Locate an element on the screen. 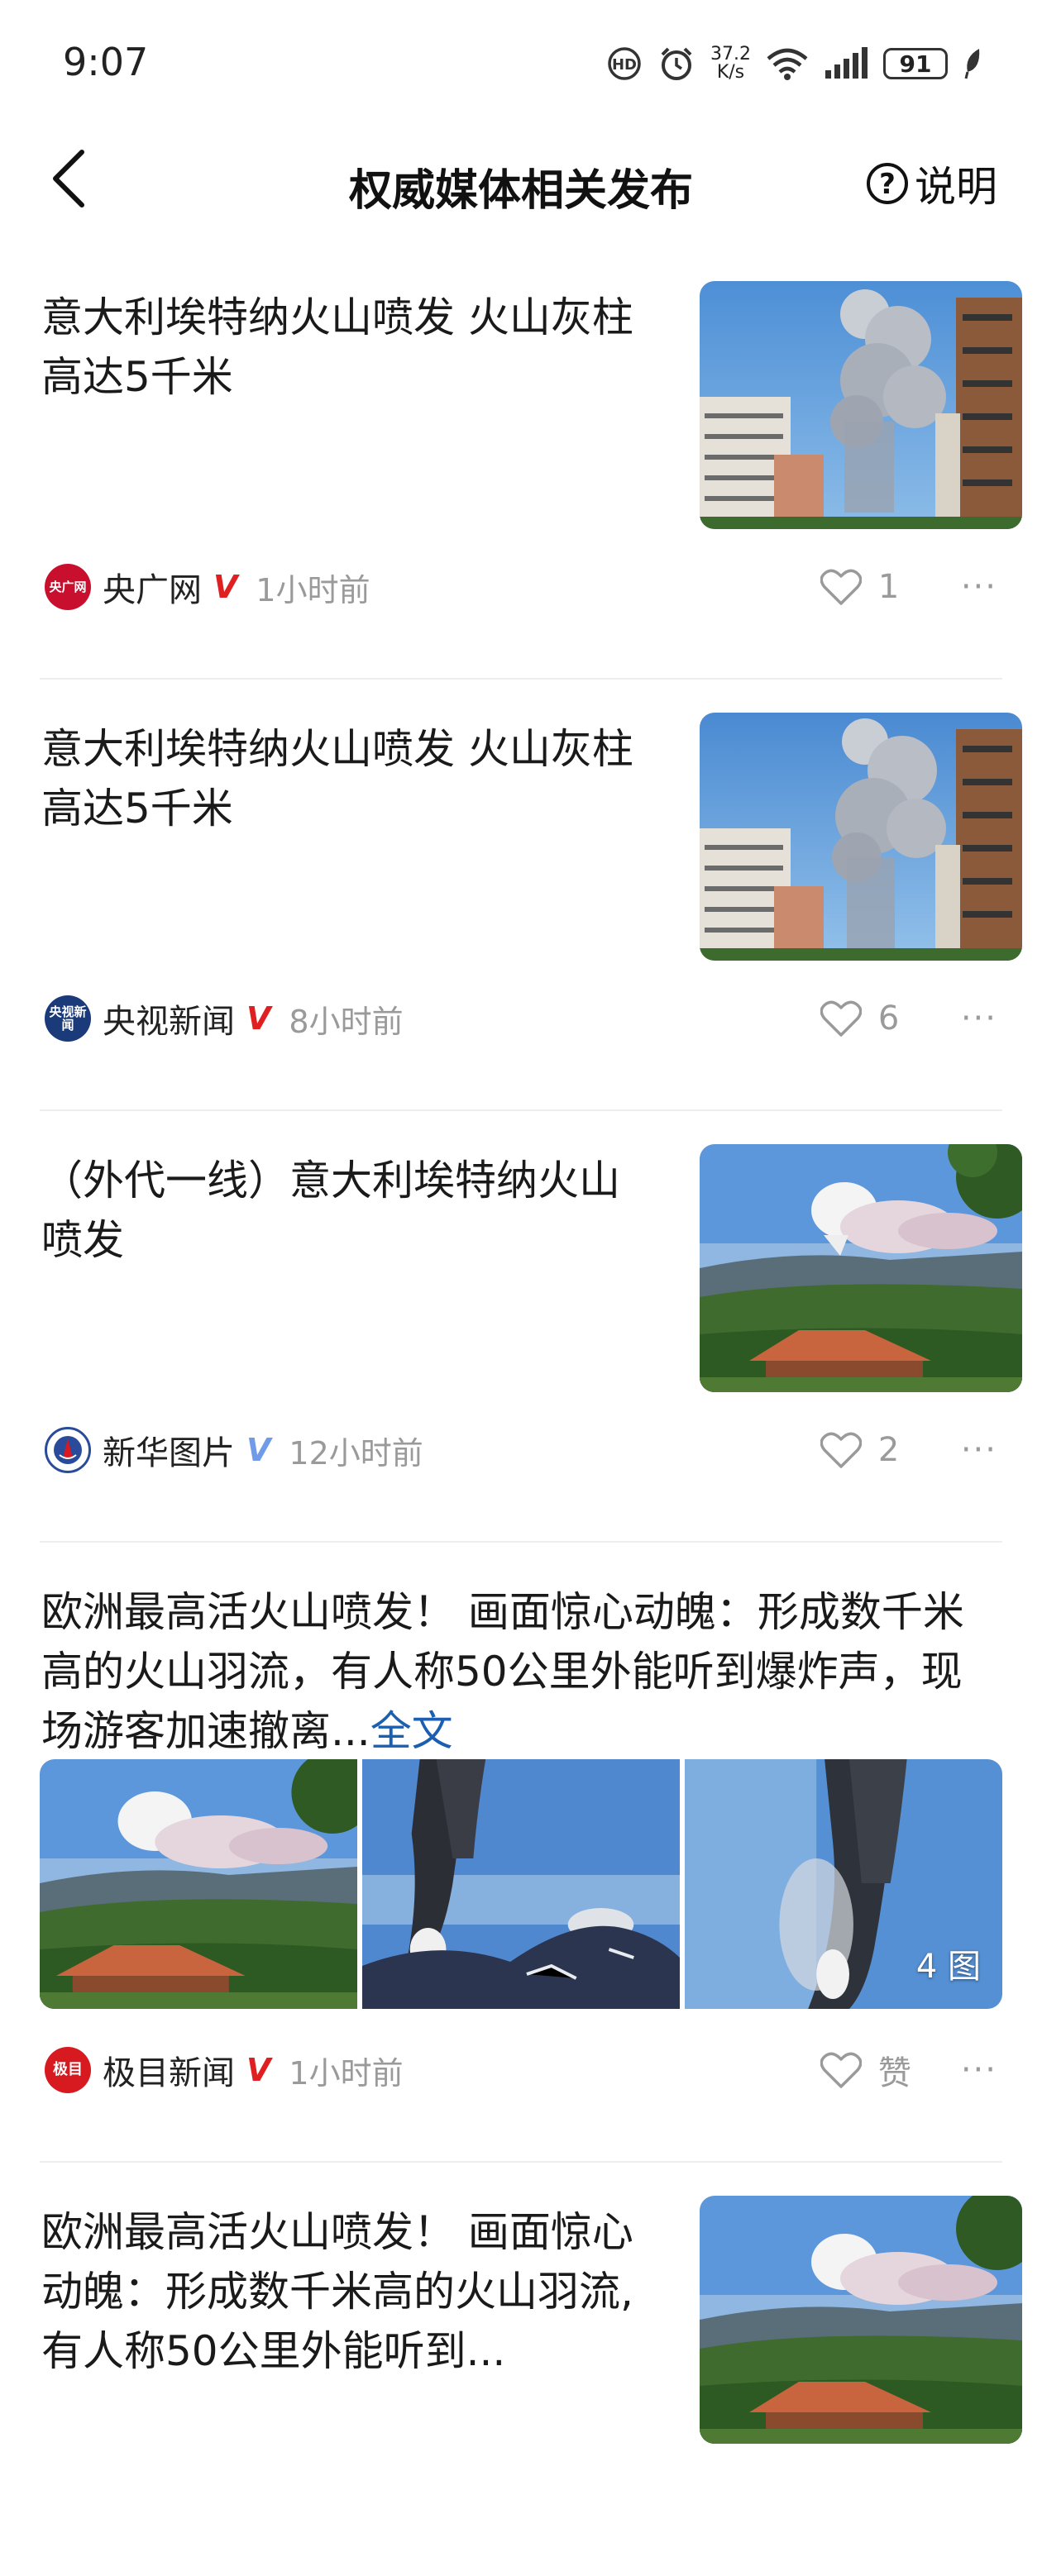  news-meta: 央广网 央广网 V 1小时前 is located at coordinates (207, 587).